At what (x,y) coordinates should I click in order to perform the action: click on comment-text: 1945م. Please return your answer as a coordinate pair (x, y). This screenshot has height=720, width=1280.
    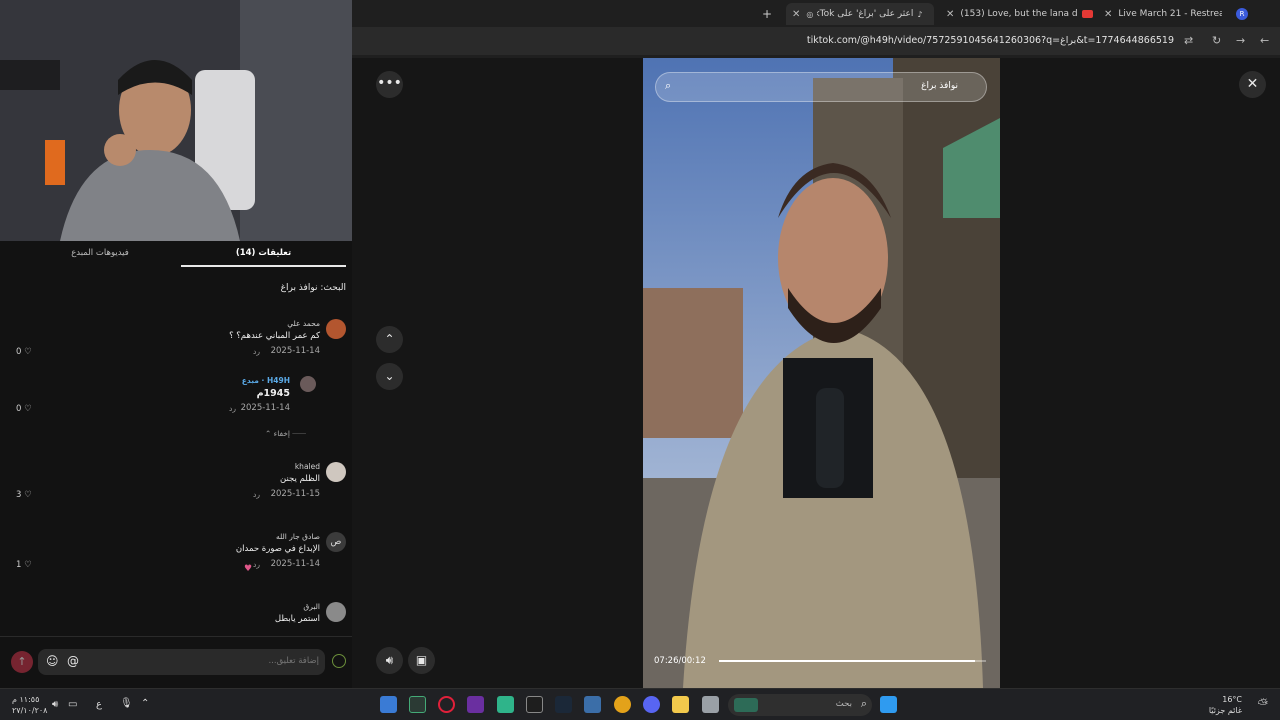
    Looking at the image, I should click on (273, 393).